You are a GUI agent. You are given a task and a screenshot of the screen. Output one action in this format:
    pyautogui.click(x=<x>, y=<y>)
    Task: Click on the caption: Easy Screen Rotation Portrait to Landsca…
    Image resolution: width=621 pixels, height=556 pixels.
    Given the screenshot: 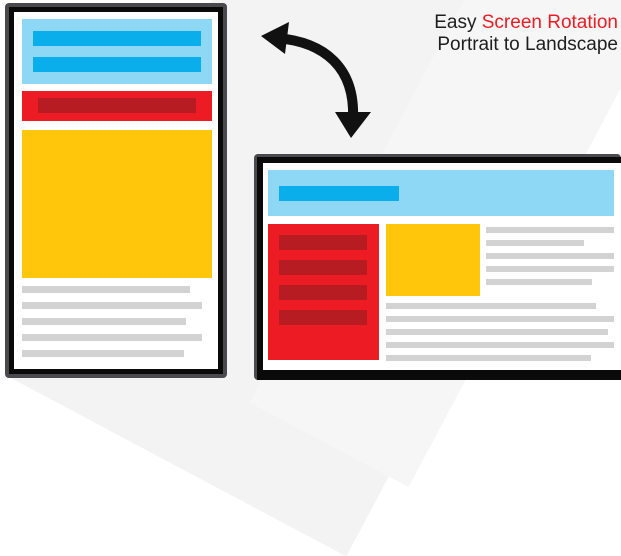 What is the action you would take?
    pyautogui.click(x=489, y=34)
    